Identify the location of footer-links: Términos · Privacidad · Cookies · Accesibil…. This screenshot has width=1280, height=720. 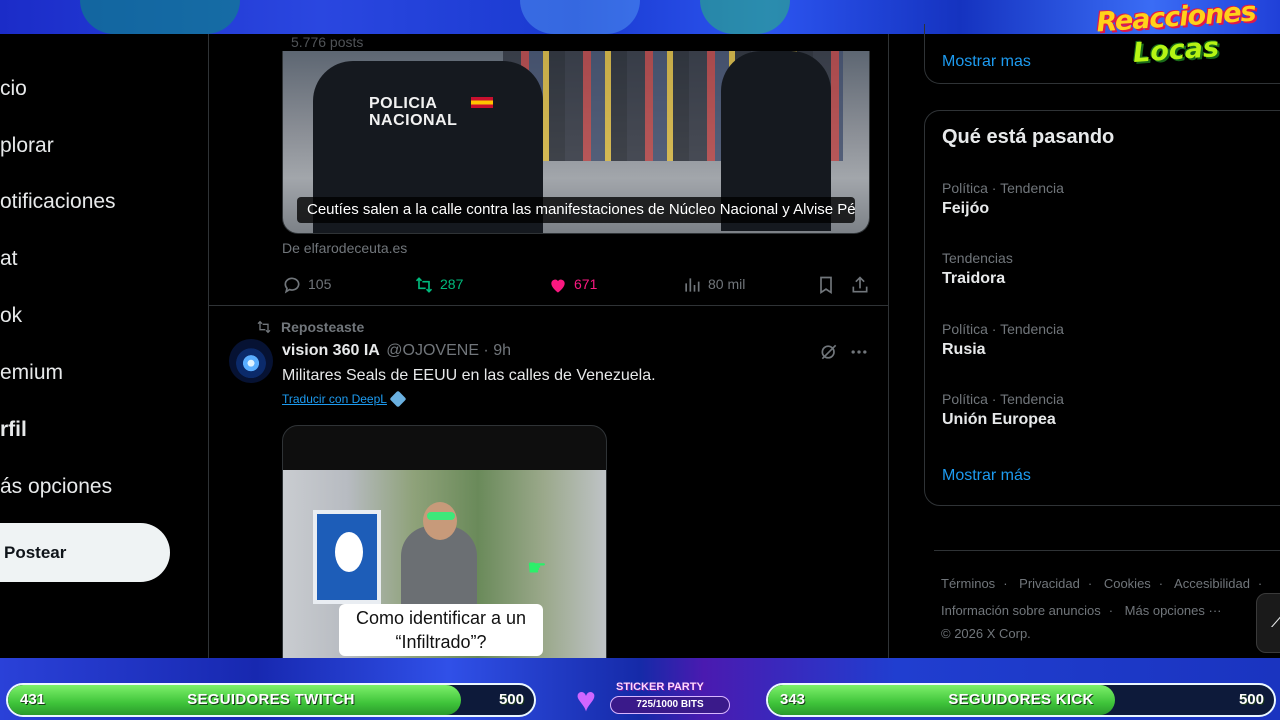
(1102, 583).